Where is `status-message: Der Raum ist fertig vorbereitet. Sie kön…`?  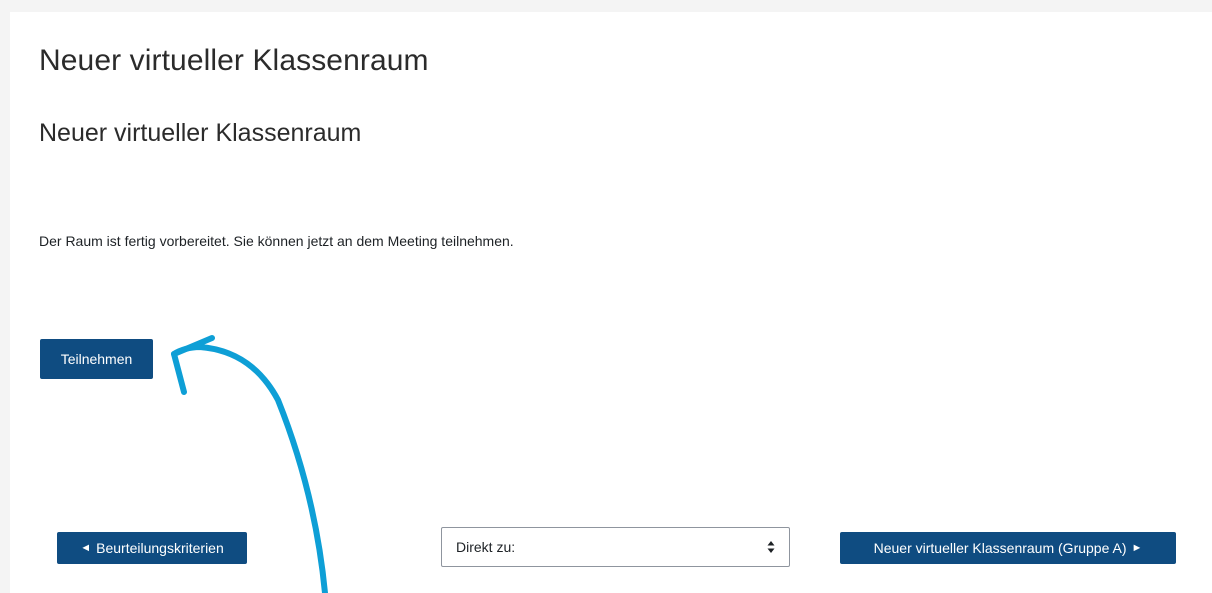 status-message: Der Raum ist fertig vorbereitet. Sie kön… is located at coordinates (276, 241).